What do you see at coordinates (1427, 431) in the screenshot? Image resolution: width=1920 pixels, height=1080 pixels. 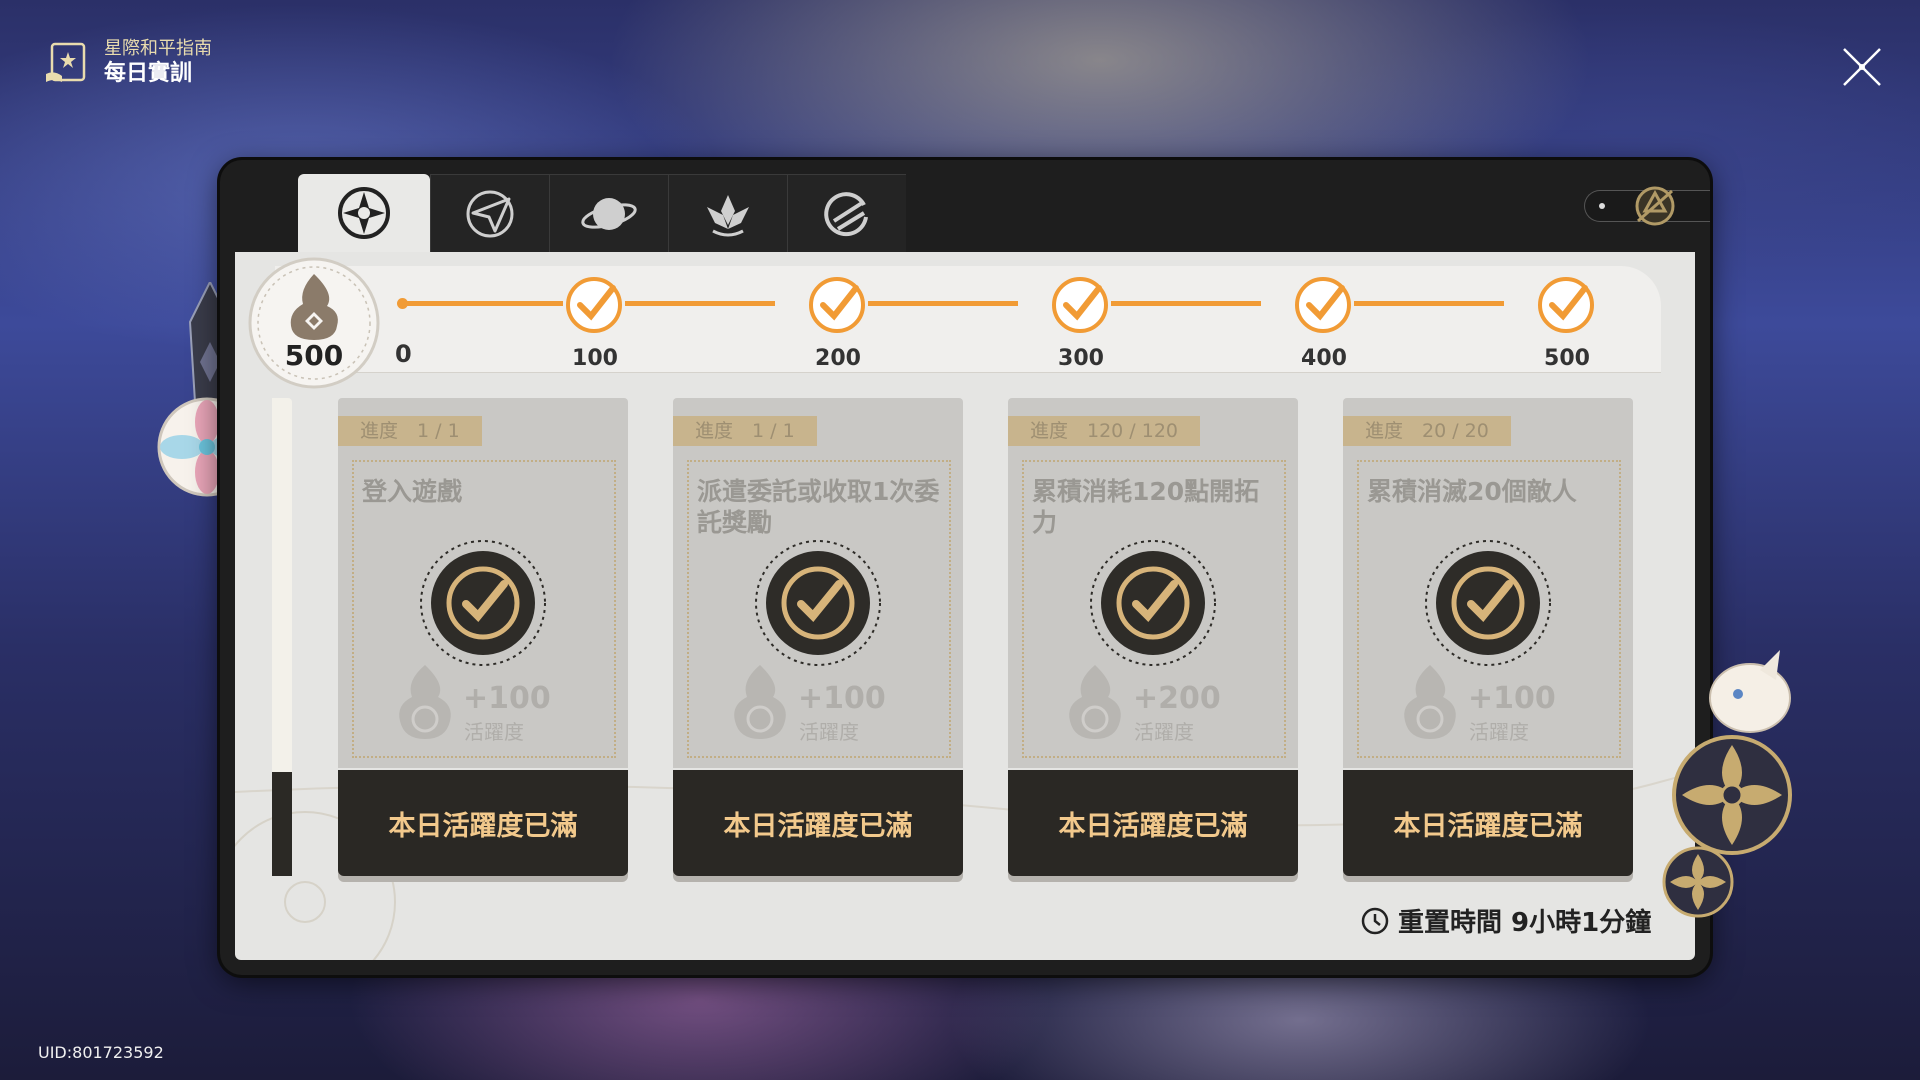 I see `task-progress: 進度 20 / 20` at bounding box center [1427, 431].